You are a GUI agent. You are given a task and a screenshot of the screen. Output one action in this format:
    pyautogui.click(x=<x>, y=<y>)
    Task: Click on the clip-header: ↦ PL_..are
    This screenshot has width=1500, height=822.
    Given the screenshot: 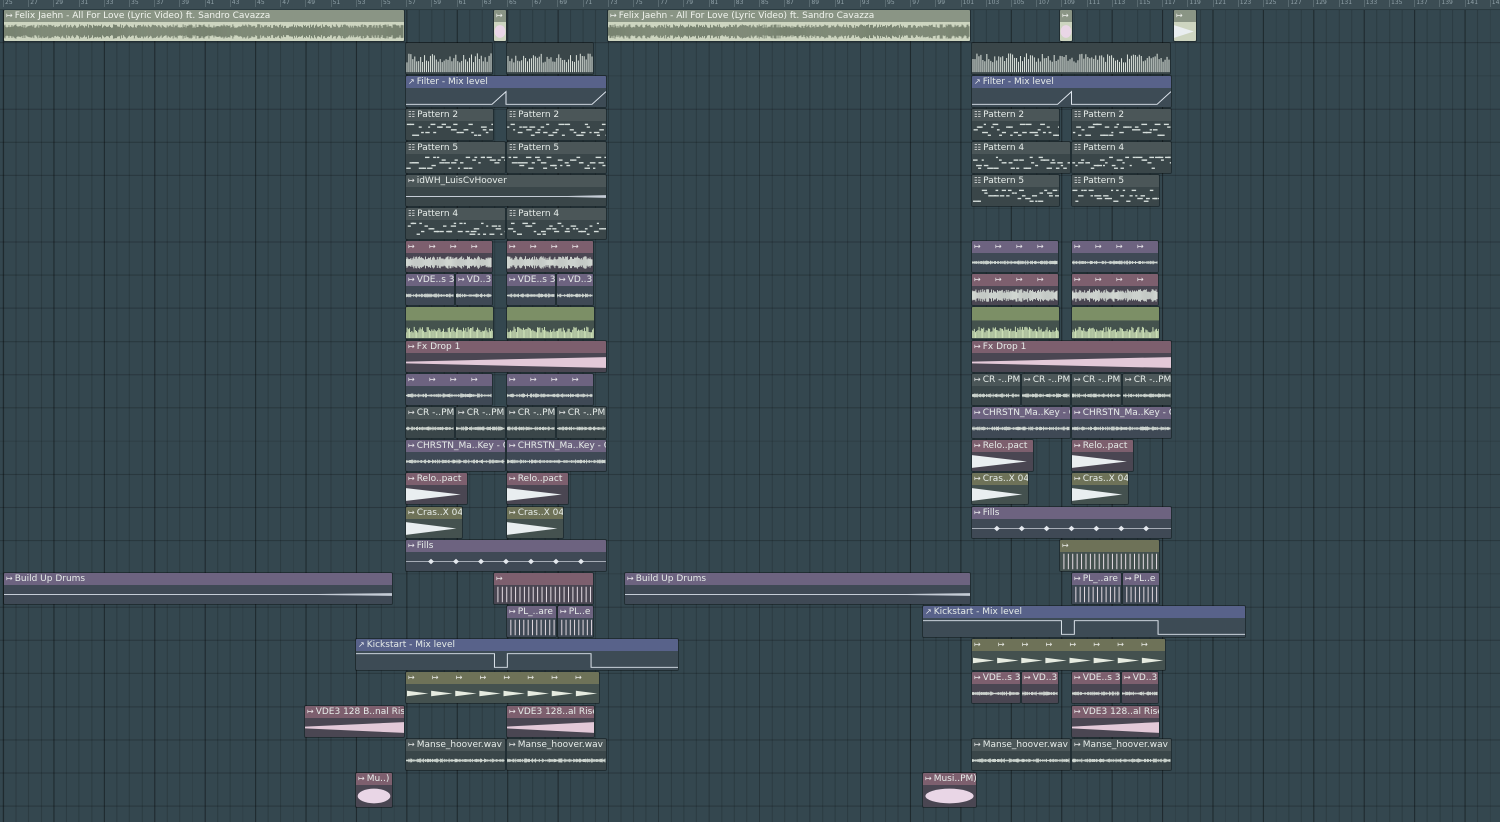 What is the action you would take?
    pyautogui.click(x=531, y=612)
    